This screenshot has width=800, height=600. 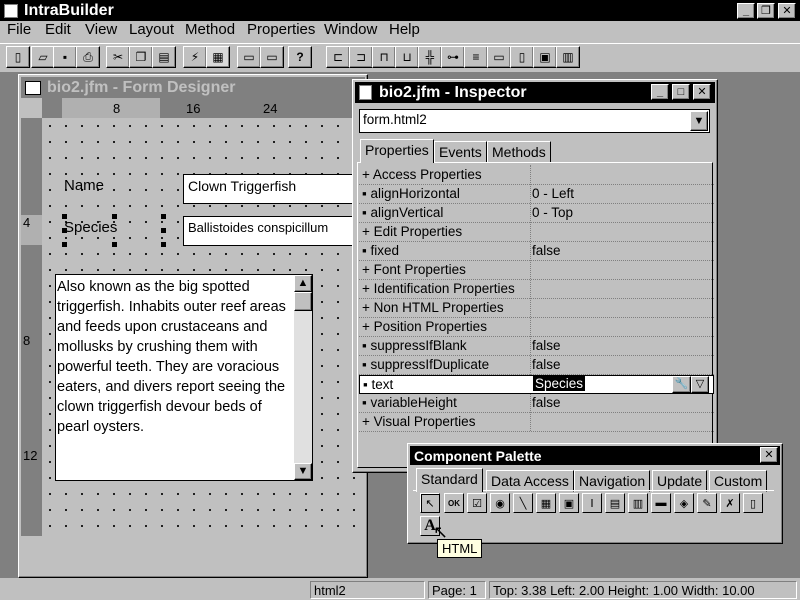 I want to click on run-icon: ⚡, so click(x=195, y=57).